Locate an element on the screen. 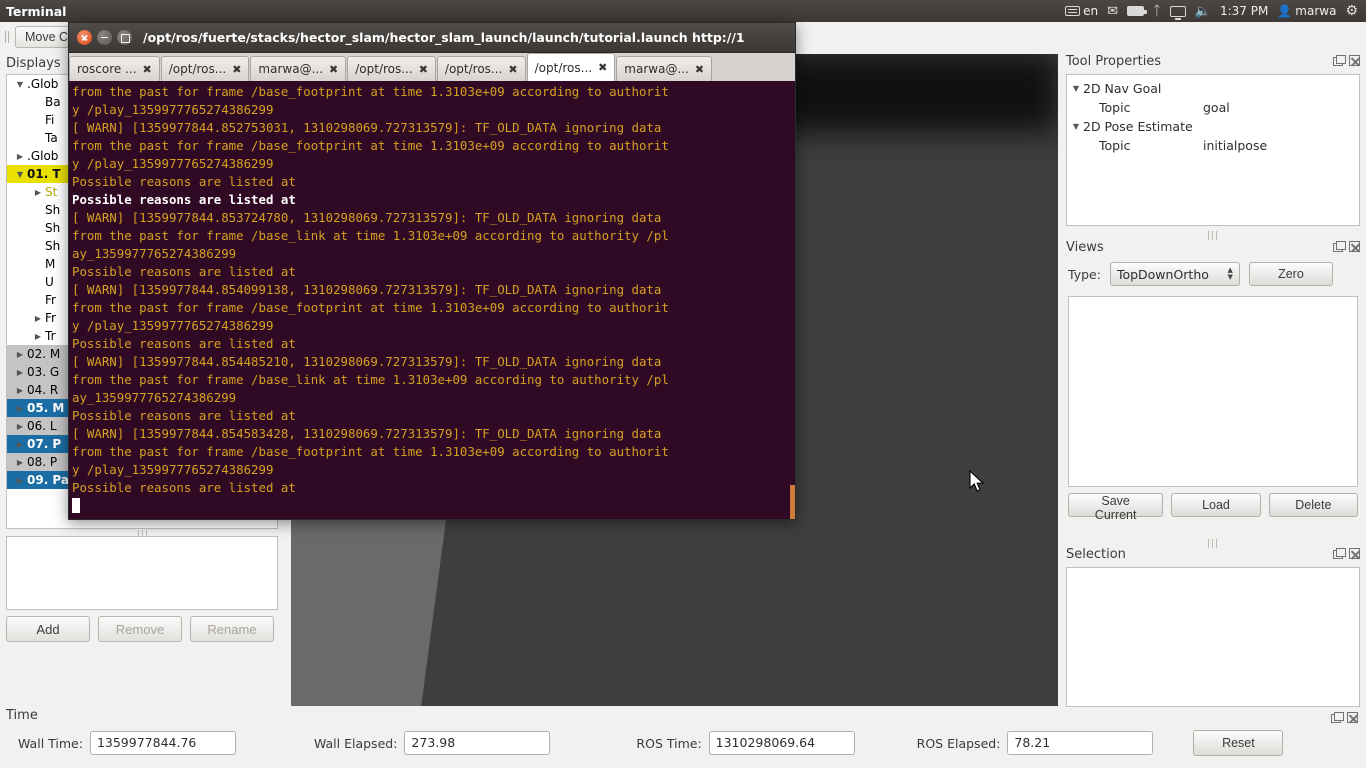 Image resolution: width=1366 pixels, height=768 pixels. display-tree-label: U is located at coordinates (49, 282).